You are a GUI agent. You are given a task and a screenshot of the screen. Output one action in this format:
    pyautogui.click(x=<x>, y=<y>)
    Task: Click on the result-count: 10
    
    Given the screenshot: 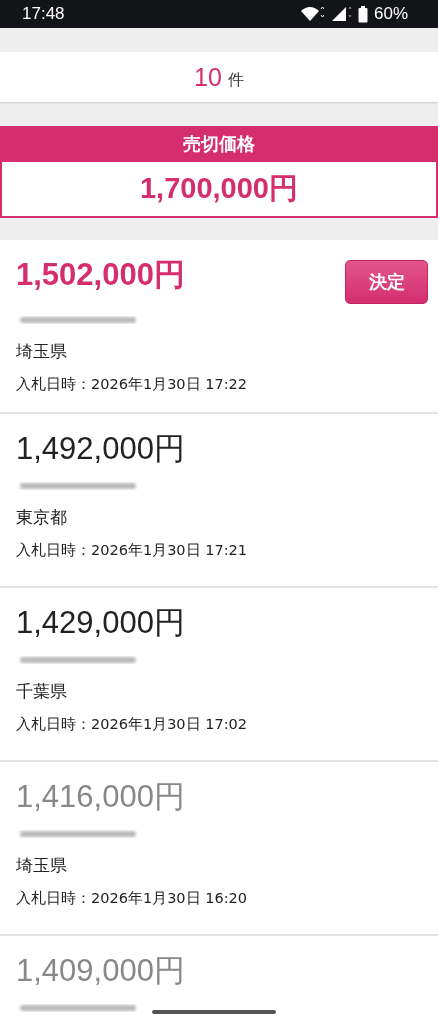 What is the action you would take?
    pyautogui.click(x=208, y=77)
    